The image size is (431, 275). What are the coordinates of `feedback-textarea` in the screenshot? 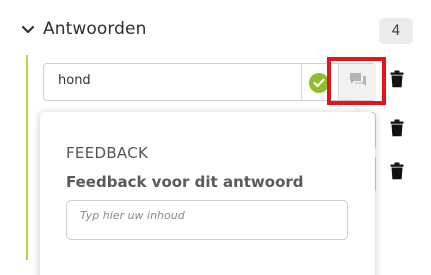 It's located at (207, 220).